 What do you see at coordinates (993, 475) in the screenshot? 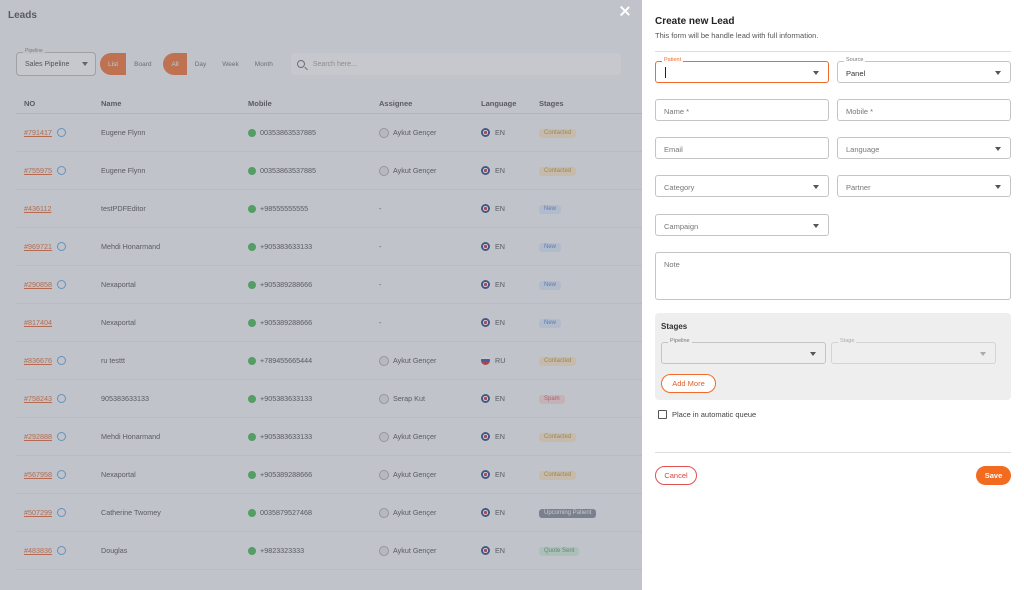
I see `save-button: Save` at bounding box center [993, 475].